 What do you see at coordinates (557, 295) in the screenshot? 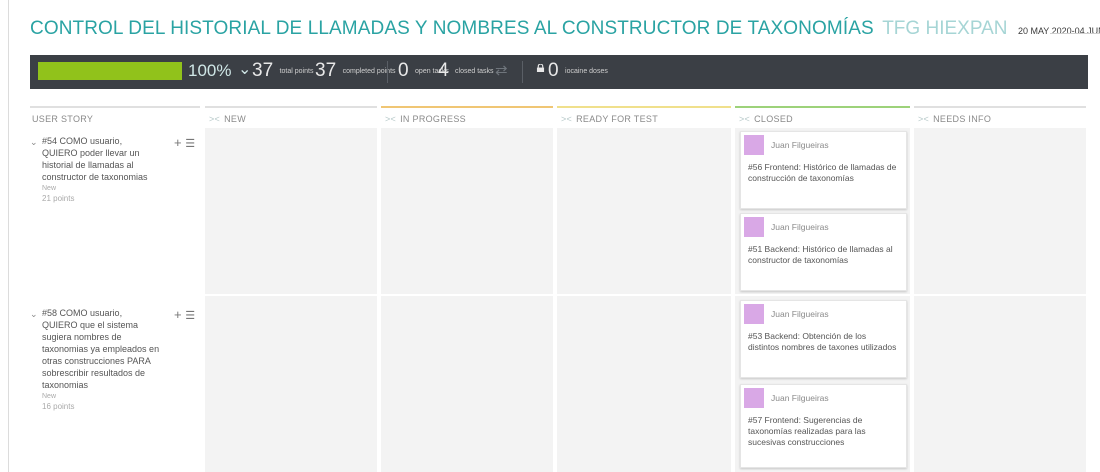
I see `swimlane-separator` at bounding box center [557, 295].